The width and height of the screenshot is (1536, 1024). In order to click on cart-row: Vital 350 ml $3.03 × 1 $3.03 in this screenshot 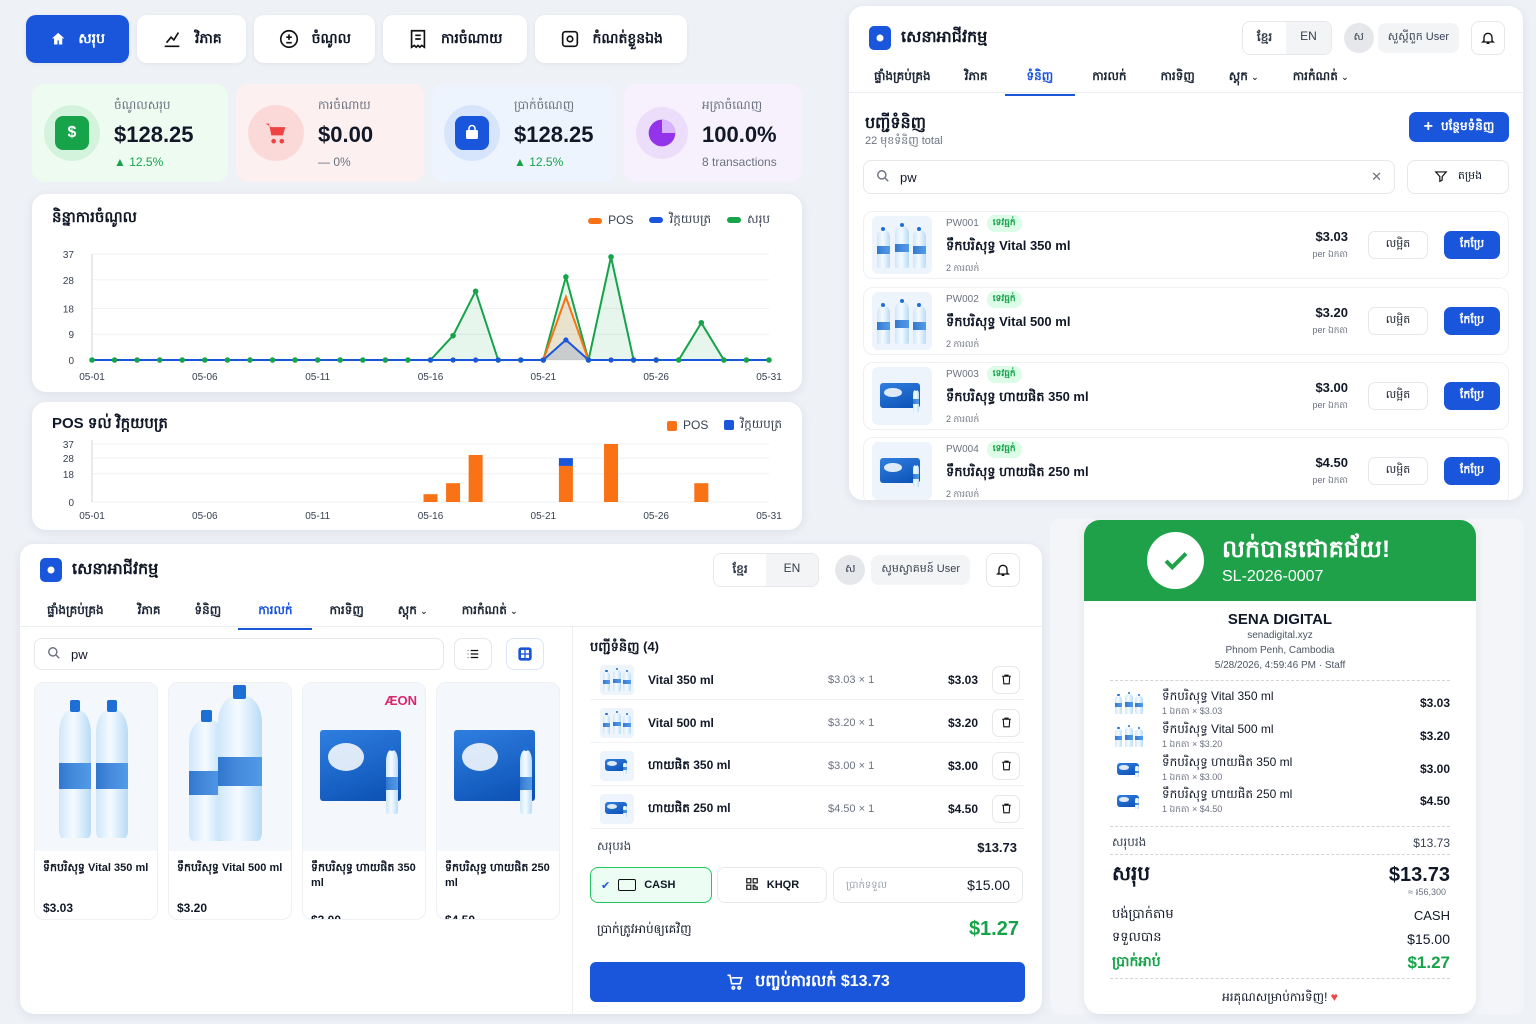, I will do `click(807, 680)`.